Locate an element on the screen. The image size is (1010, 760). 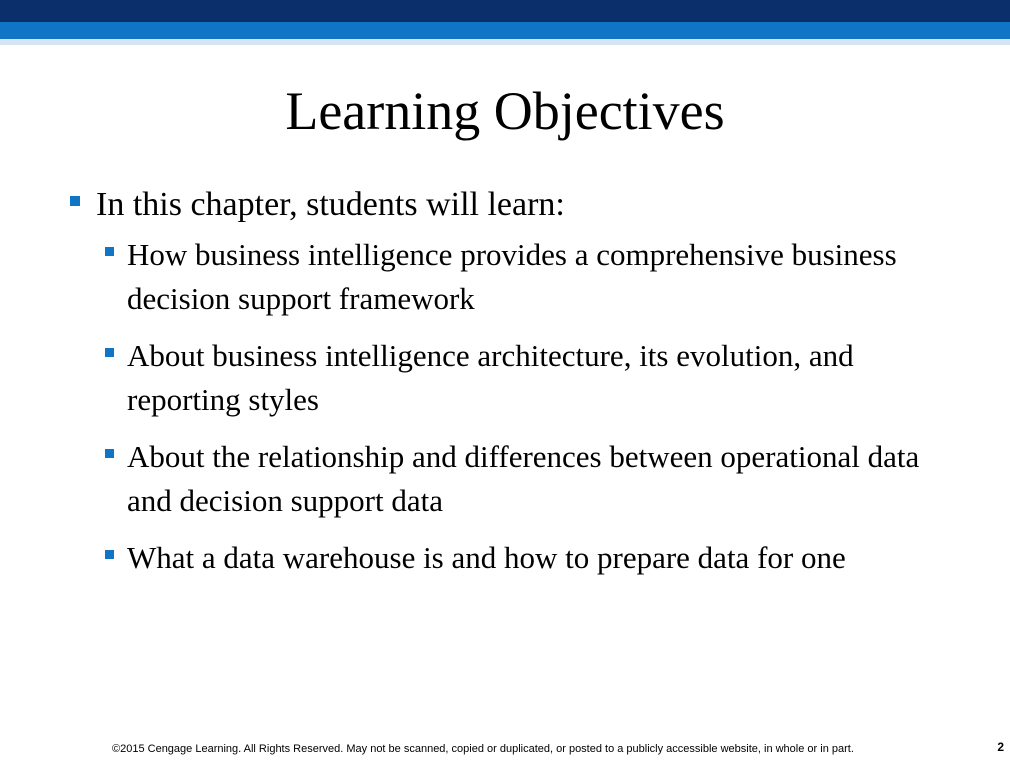
intro-bullet: In this chapter, students will learn: is located at coordinates (510, 205).